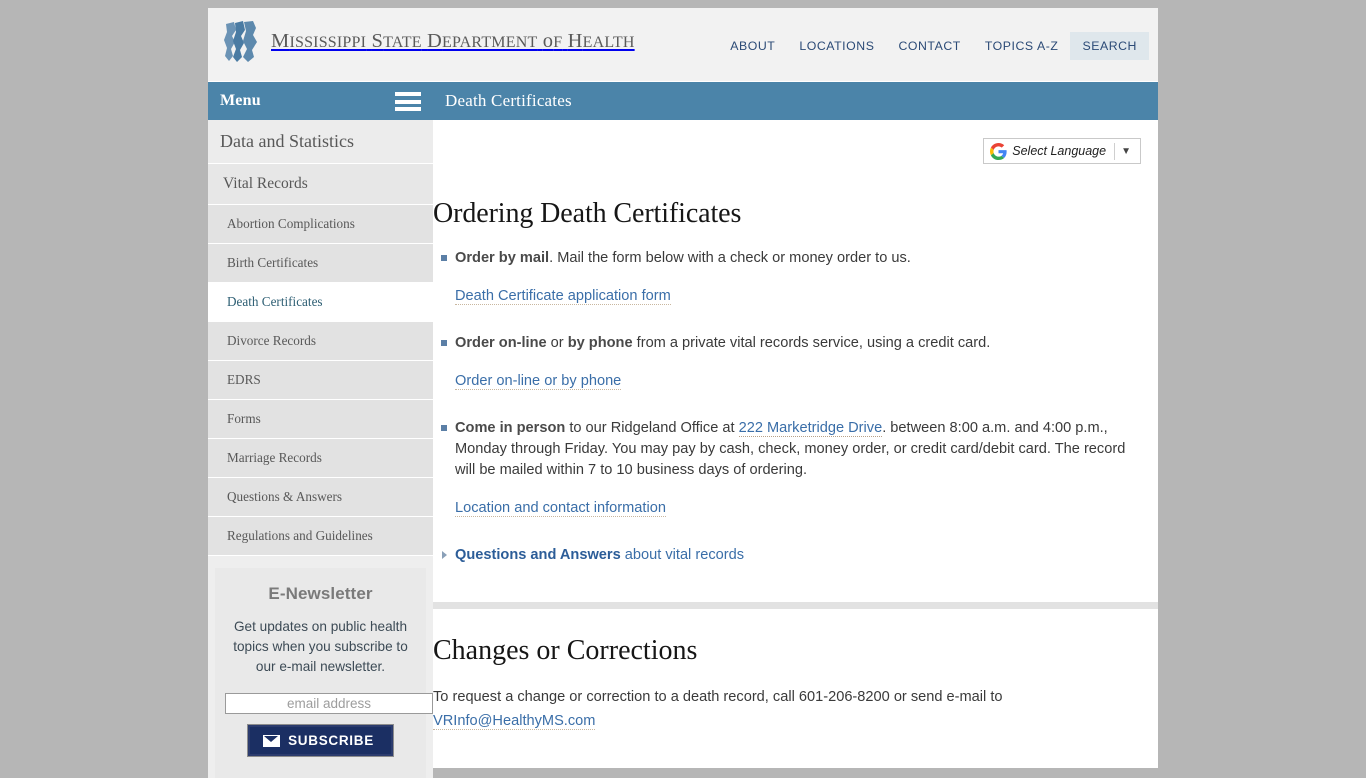 The image size is (1366, 778). I want to click on sidebar-item-vital-records: Vital Records, so click(320, 184).